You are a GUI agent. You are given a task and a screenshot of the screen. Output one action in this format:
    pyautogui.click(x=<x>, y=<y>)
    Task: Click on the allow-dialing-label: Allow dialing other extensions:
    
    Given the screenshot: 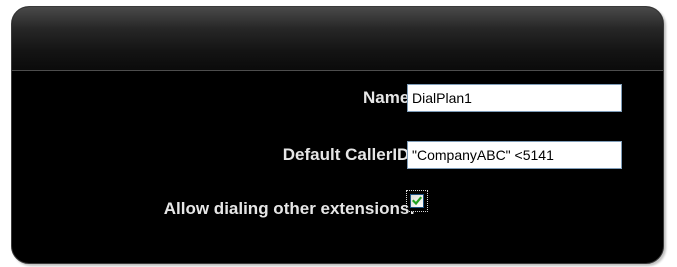 What is the action you would take?
    pyautogui.click(x=289, y=208)
    